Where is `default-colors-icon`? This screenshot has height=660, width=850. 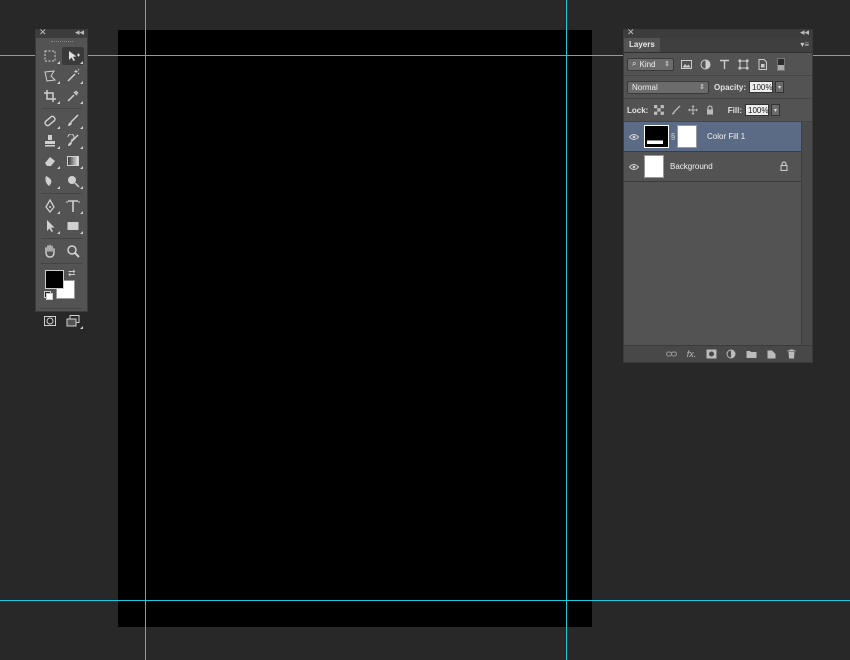
default-colors-icon is located at coordinates (48, 295).